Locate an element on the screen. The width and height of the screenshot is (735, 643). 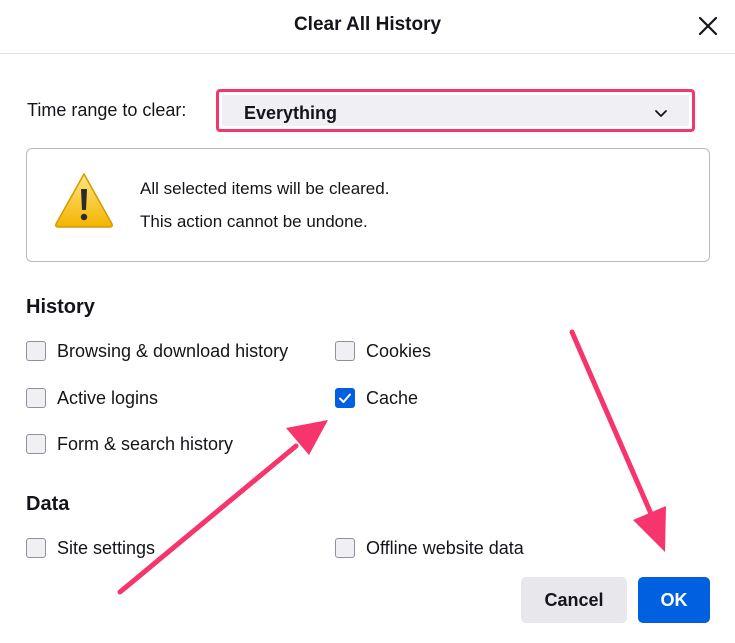
checkbox-offline-website-data: Offline website data is located at coordinates (429, 548).